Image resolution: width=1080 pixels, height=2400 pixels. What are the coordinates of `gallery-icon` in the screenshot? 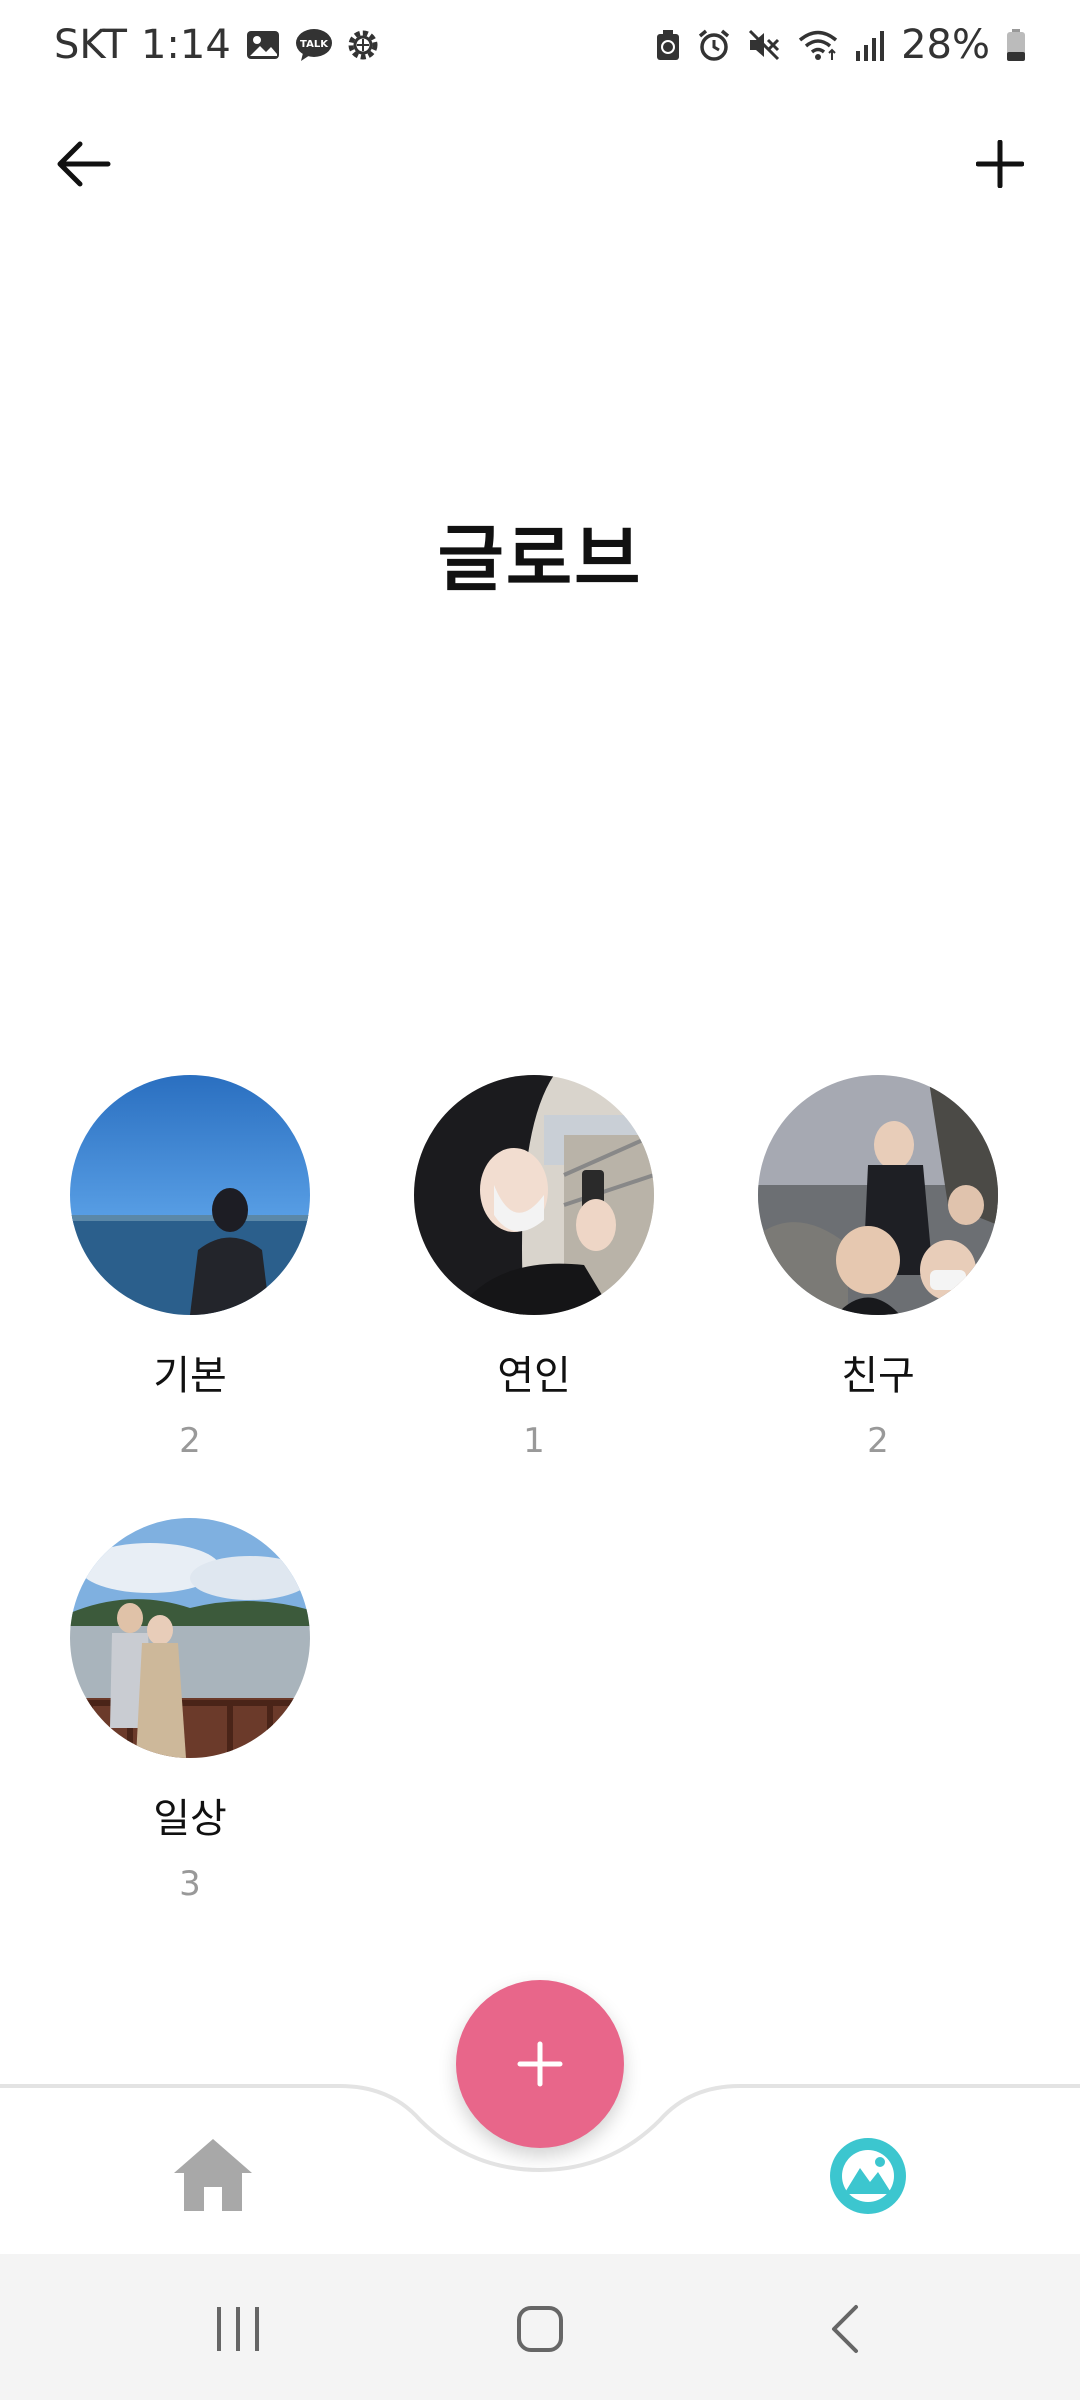 It's located at (868, 2176).